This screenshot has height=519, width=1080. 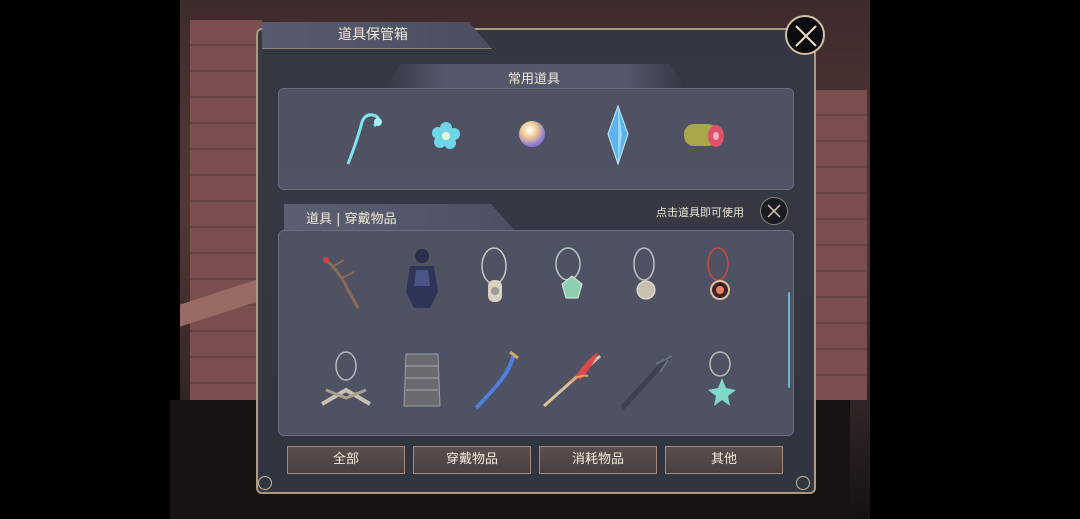 I want to click on curved-sword-icon, so click(x=496, y=380).